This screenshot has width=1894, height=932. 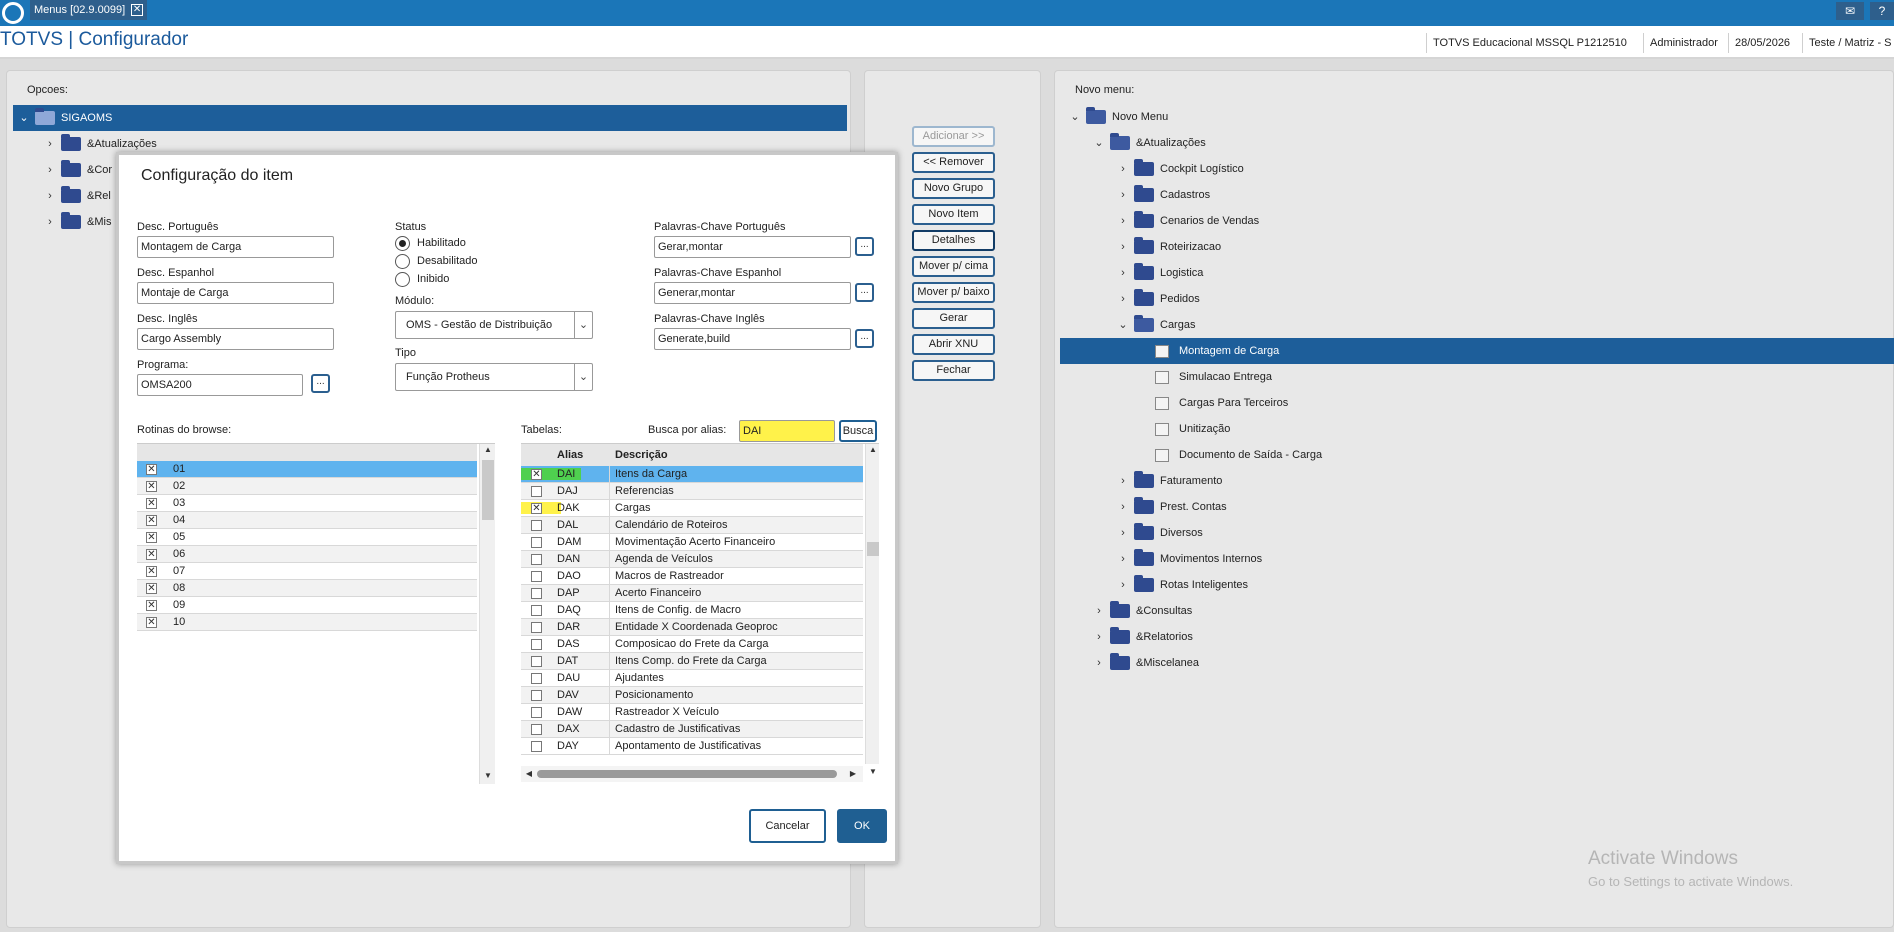 What do you see at coordinates (307, 571) in the screenshot?
I see `rotina-row: ✕ 07` at bounding box center [307, 571].